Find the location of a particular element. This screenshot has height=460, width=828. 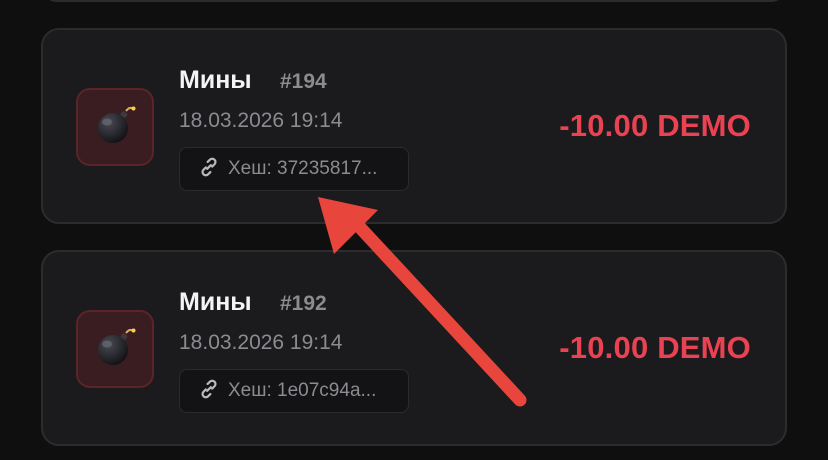

game-id: #192 is located at coordinates (303, 303).